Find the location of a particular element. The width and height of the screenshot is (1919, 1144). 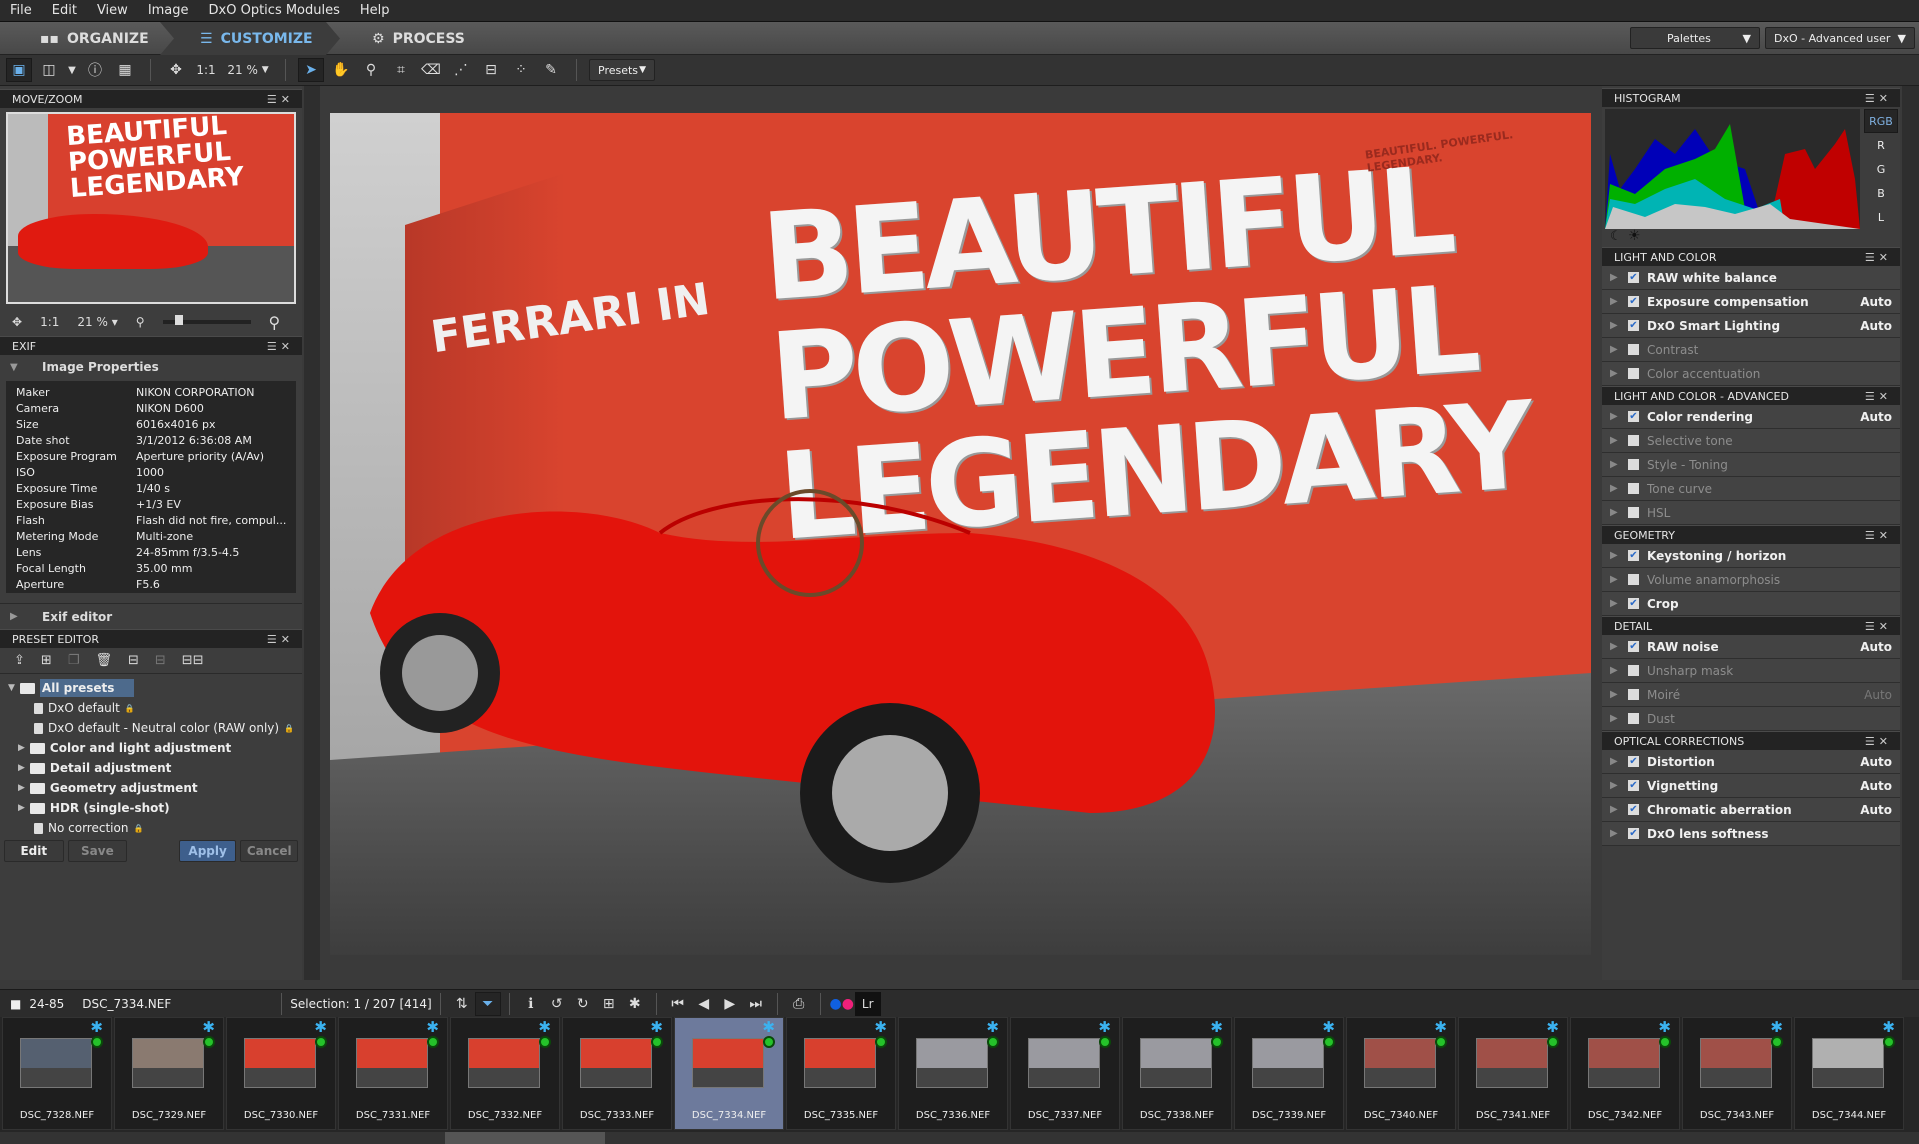

cancel-button: Cancel is located at coordinates (269, 851).